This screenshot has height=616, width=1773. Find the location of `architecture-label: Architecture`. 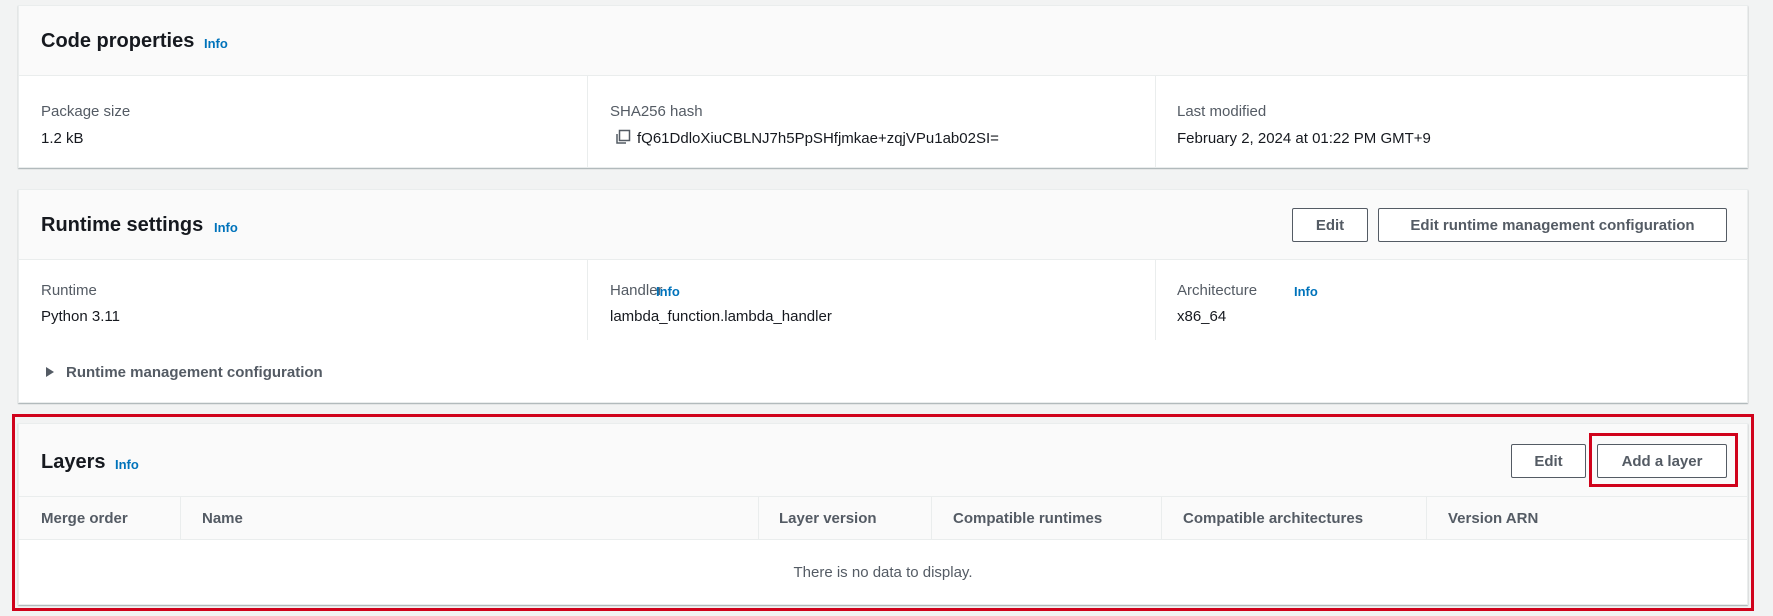

architecture-label: Architecture is located at coordinates (1217, 290).